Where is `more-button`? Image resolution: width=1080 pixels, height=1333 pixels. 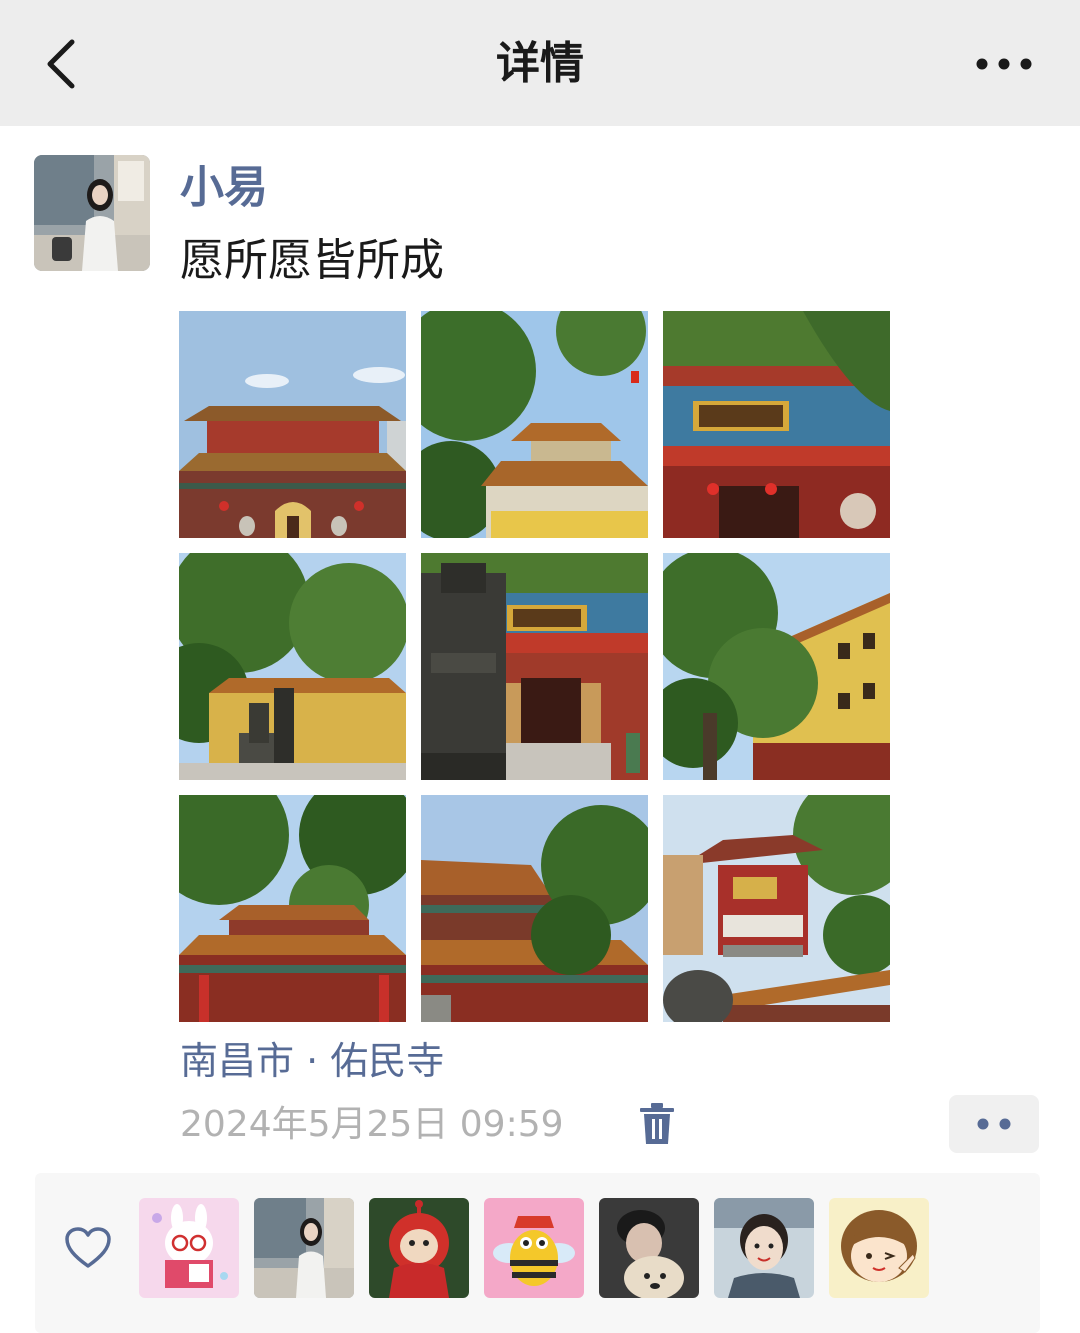 more-button is located at coordinates (1004, 64).